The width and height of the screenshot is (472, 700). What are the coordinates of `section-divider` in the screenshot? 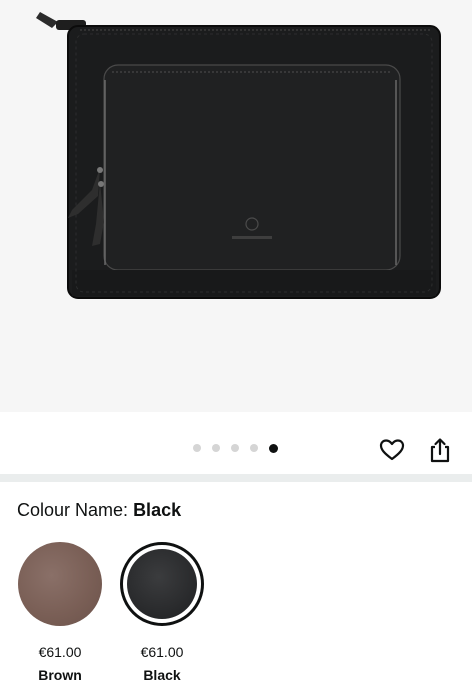 It's located at (236, 478).